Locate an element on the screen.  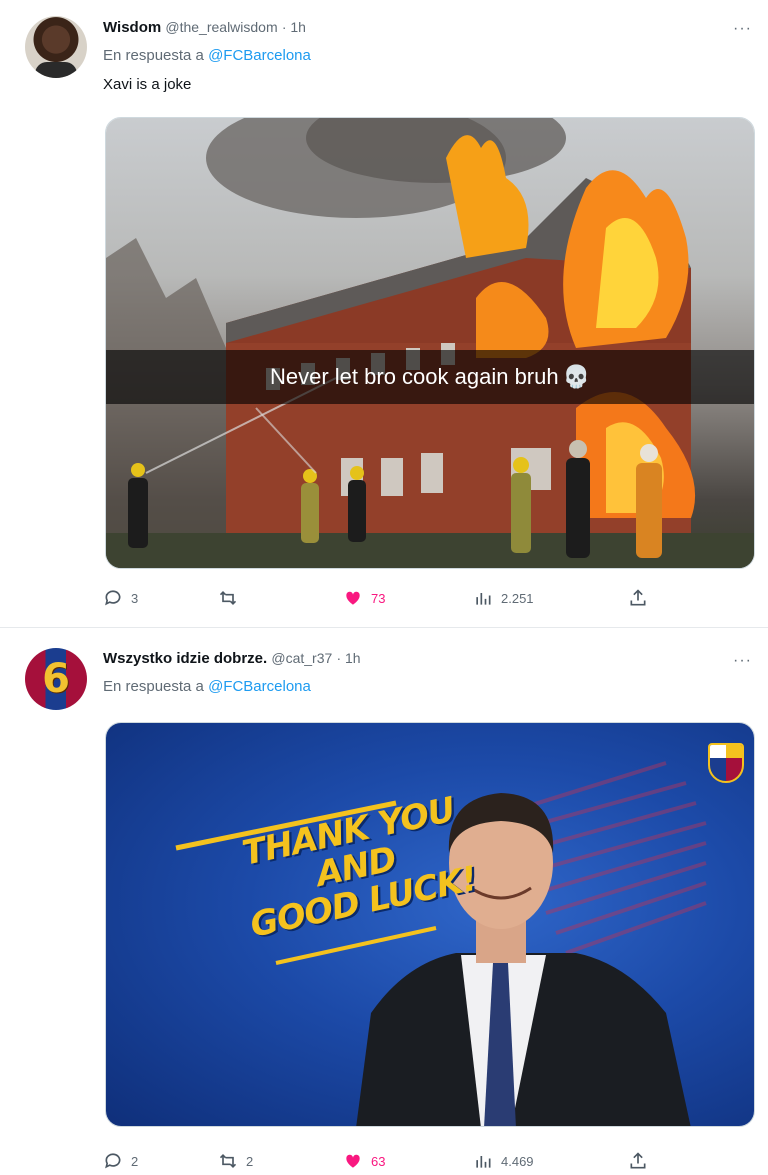
avatar: 6 is located at coordinates (56, 679).